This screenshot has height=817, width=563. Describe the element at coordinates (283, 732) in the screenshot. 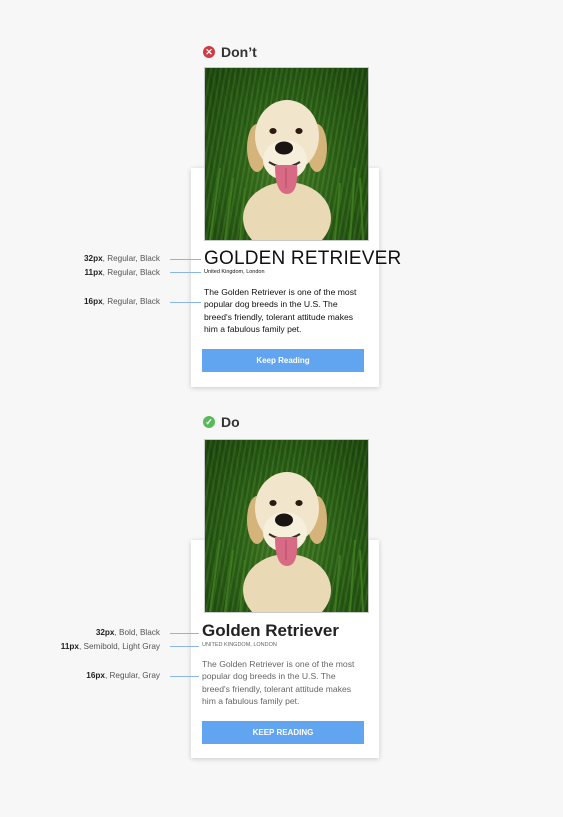

I see `keep-reading-button: KEEP READING` at that location.